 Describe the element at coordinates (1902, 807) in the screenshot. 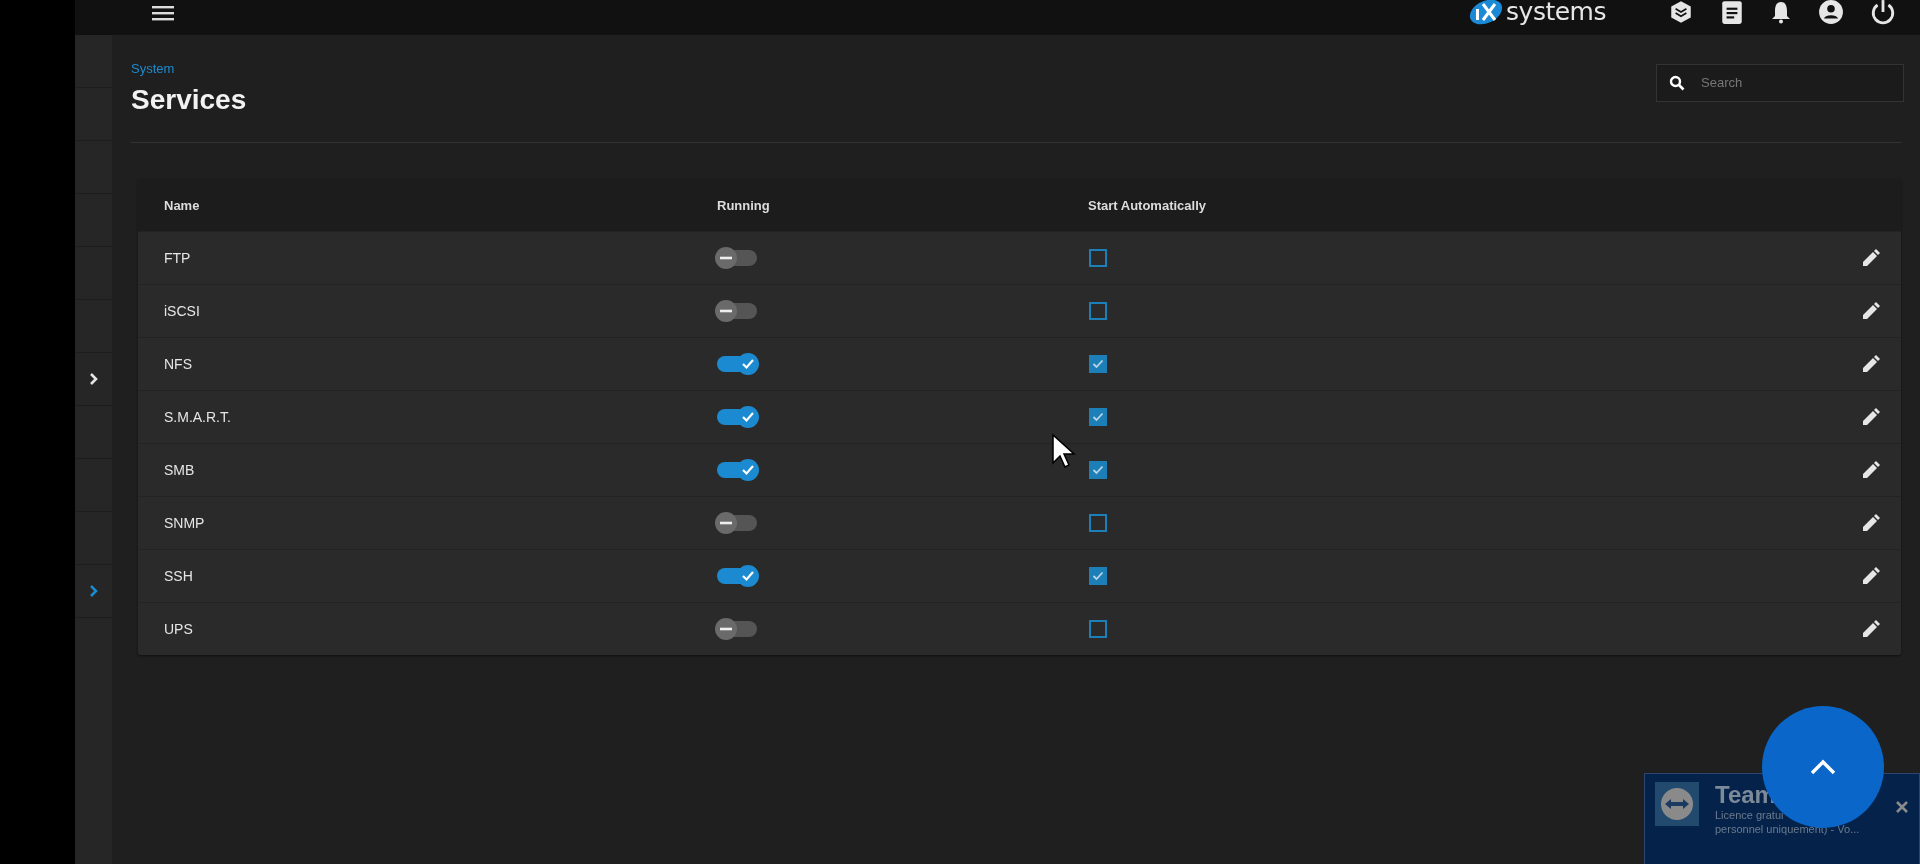

I see `close-icon` at that location.